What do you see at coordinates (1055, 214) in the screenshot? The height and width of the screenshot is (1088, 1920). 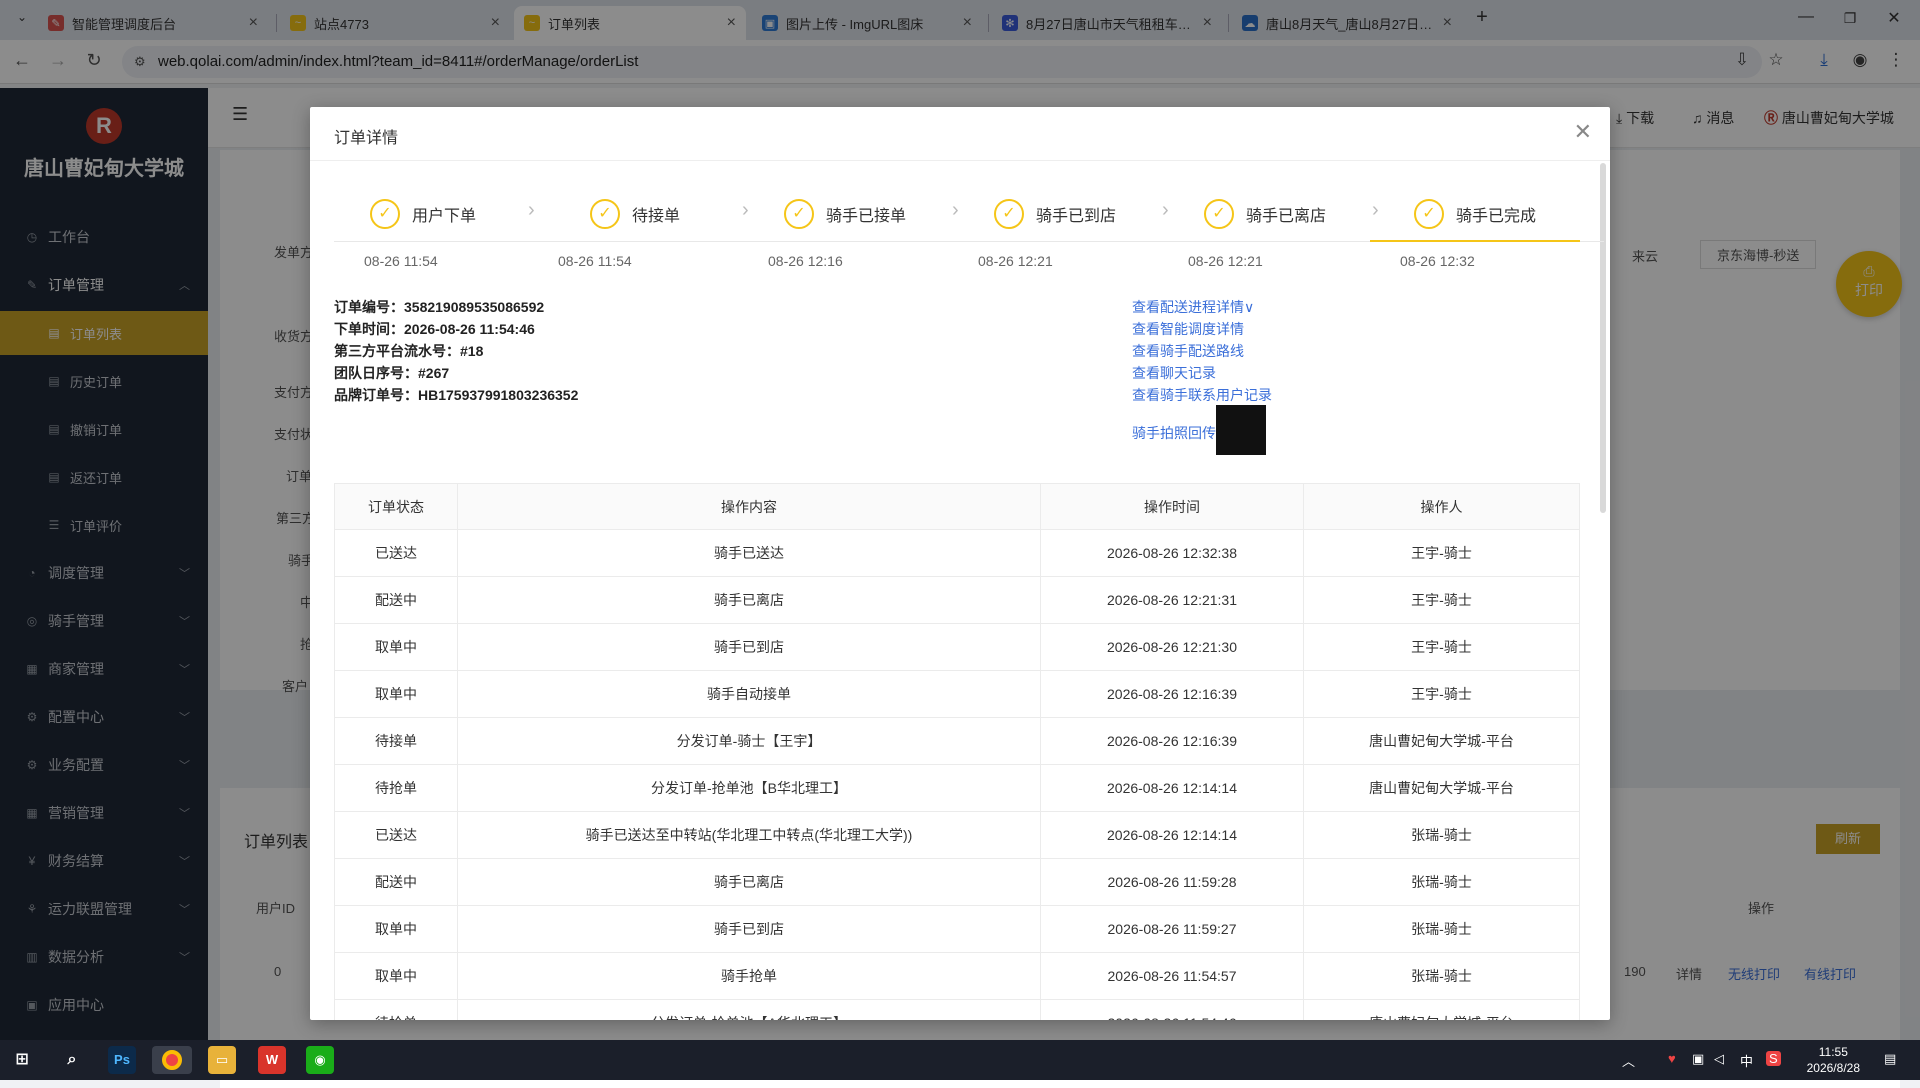 I see `step-rider-arrived: ✓ 骑手已到店` at bounding box center [1055, 214].